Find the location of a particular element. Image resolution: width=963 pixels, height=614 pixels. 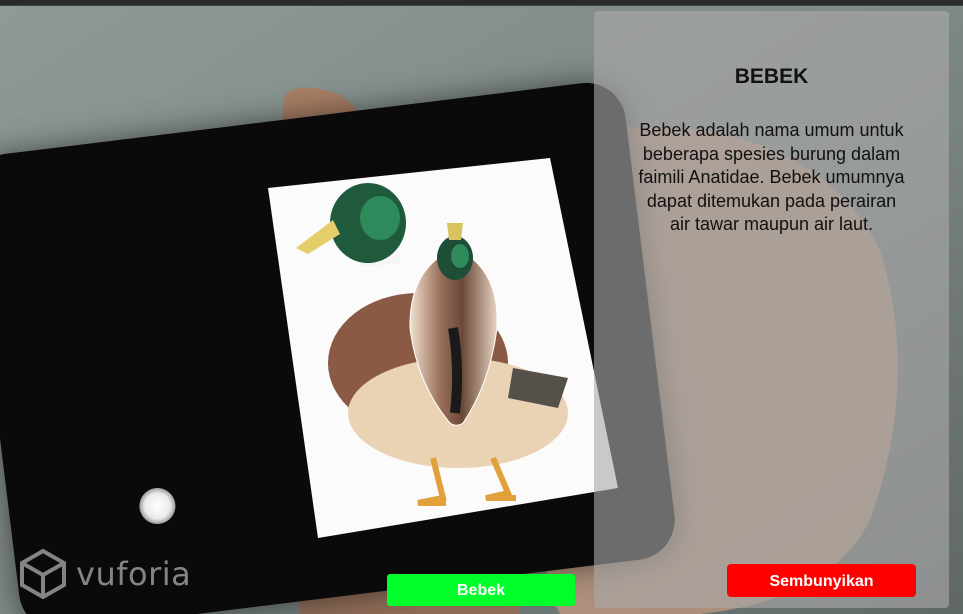

hide-button: Sembunyikan is located at coordinates (821, 580).